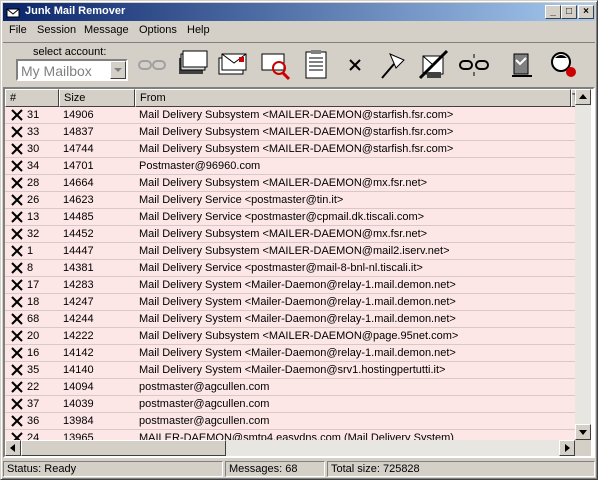  I want to click on cell-size: 14452, so click(78, 234).